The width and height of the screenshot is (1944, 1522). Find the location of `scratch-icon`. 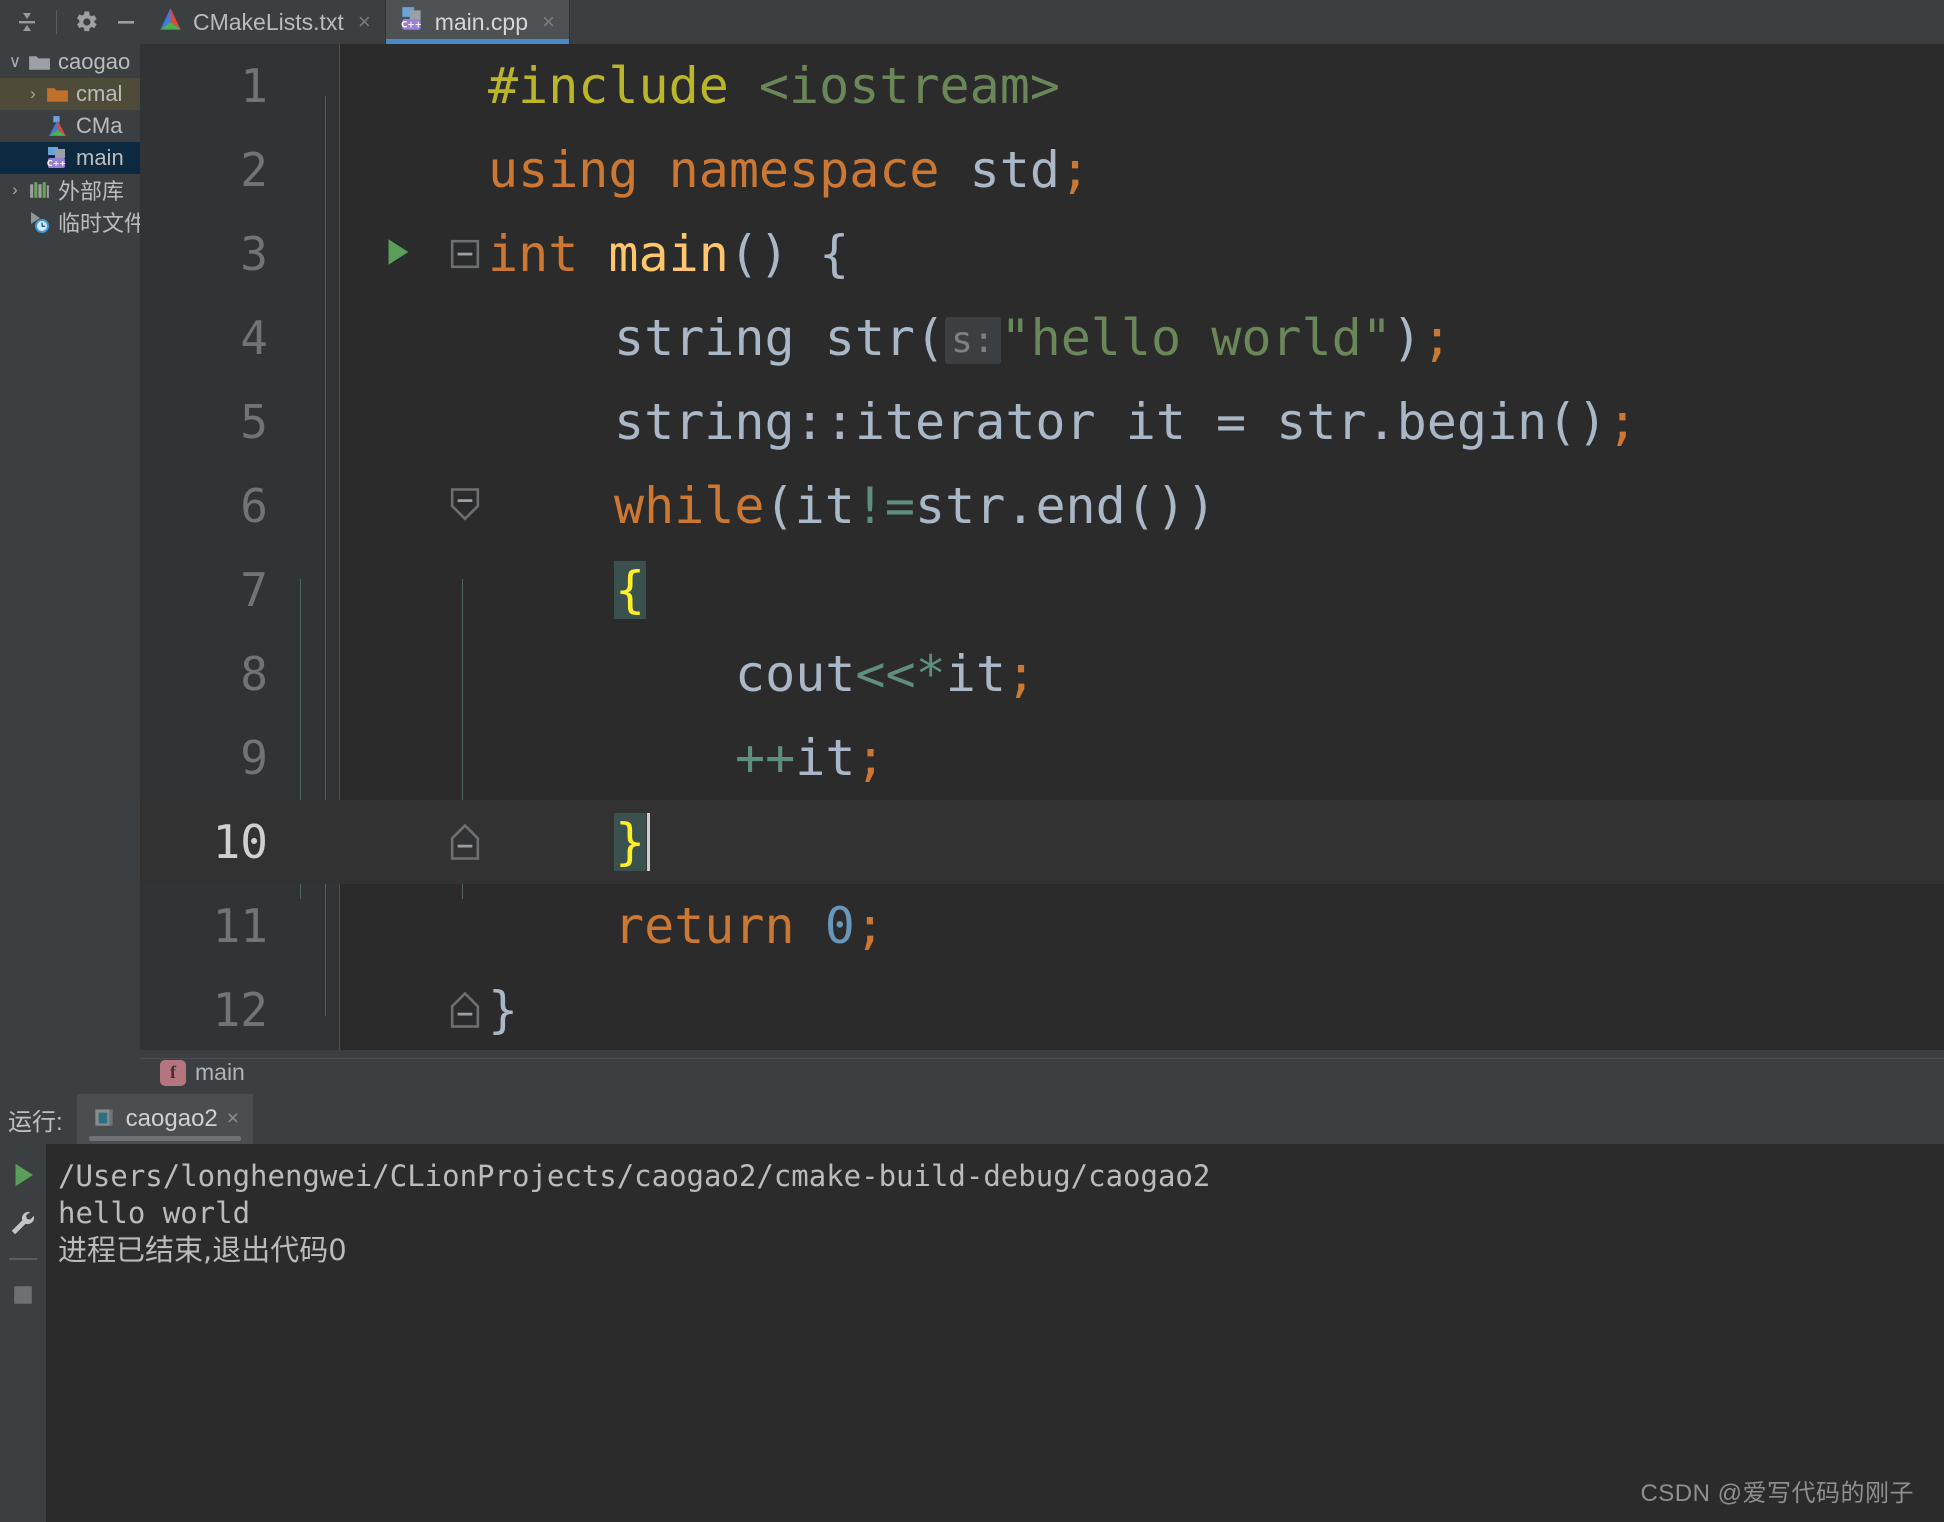

scratch-icon is located at coordinates (39, 222).